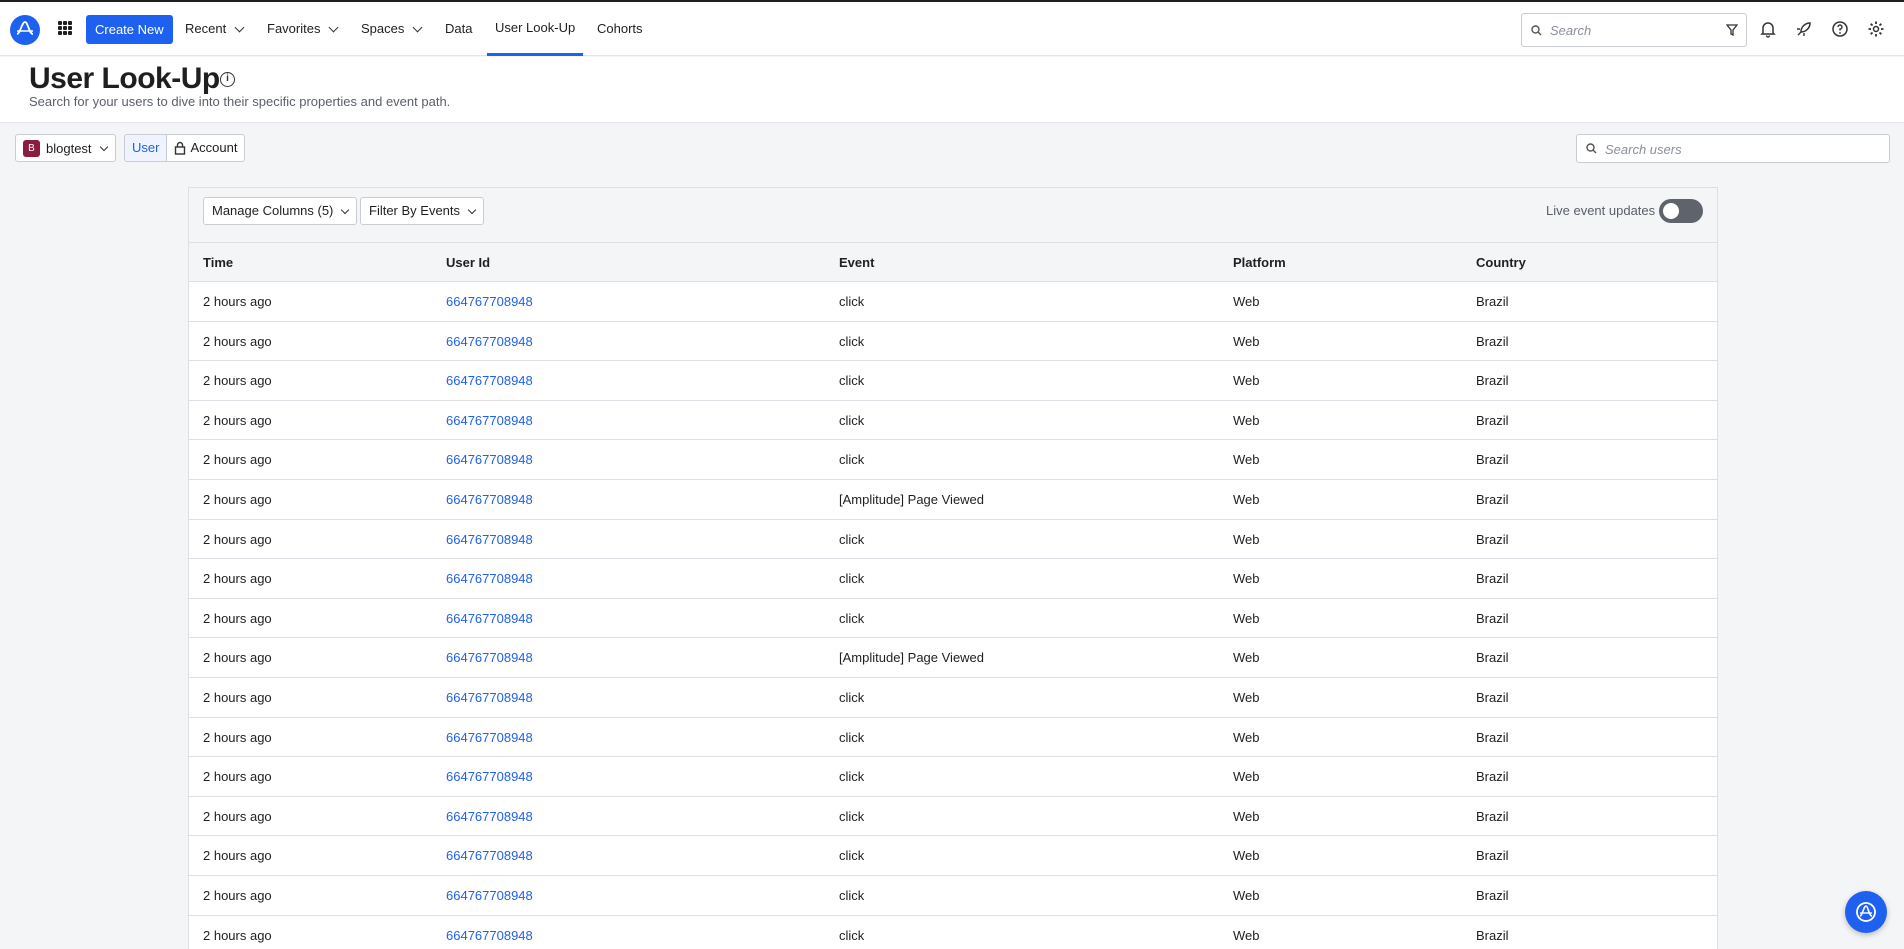 The image size is (1904, 949). I want to click on bell-icon, so click(1768, 29).